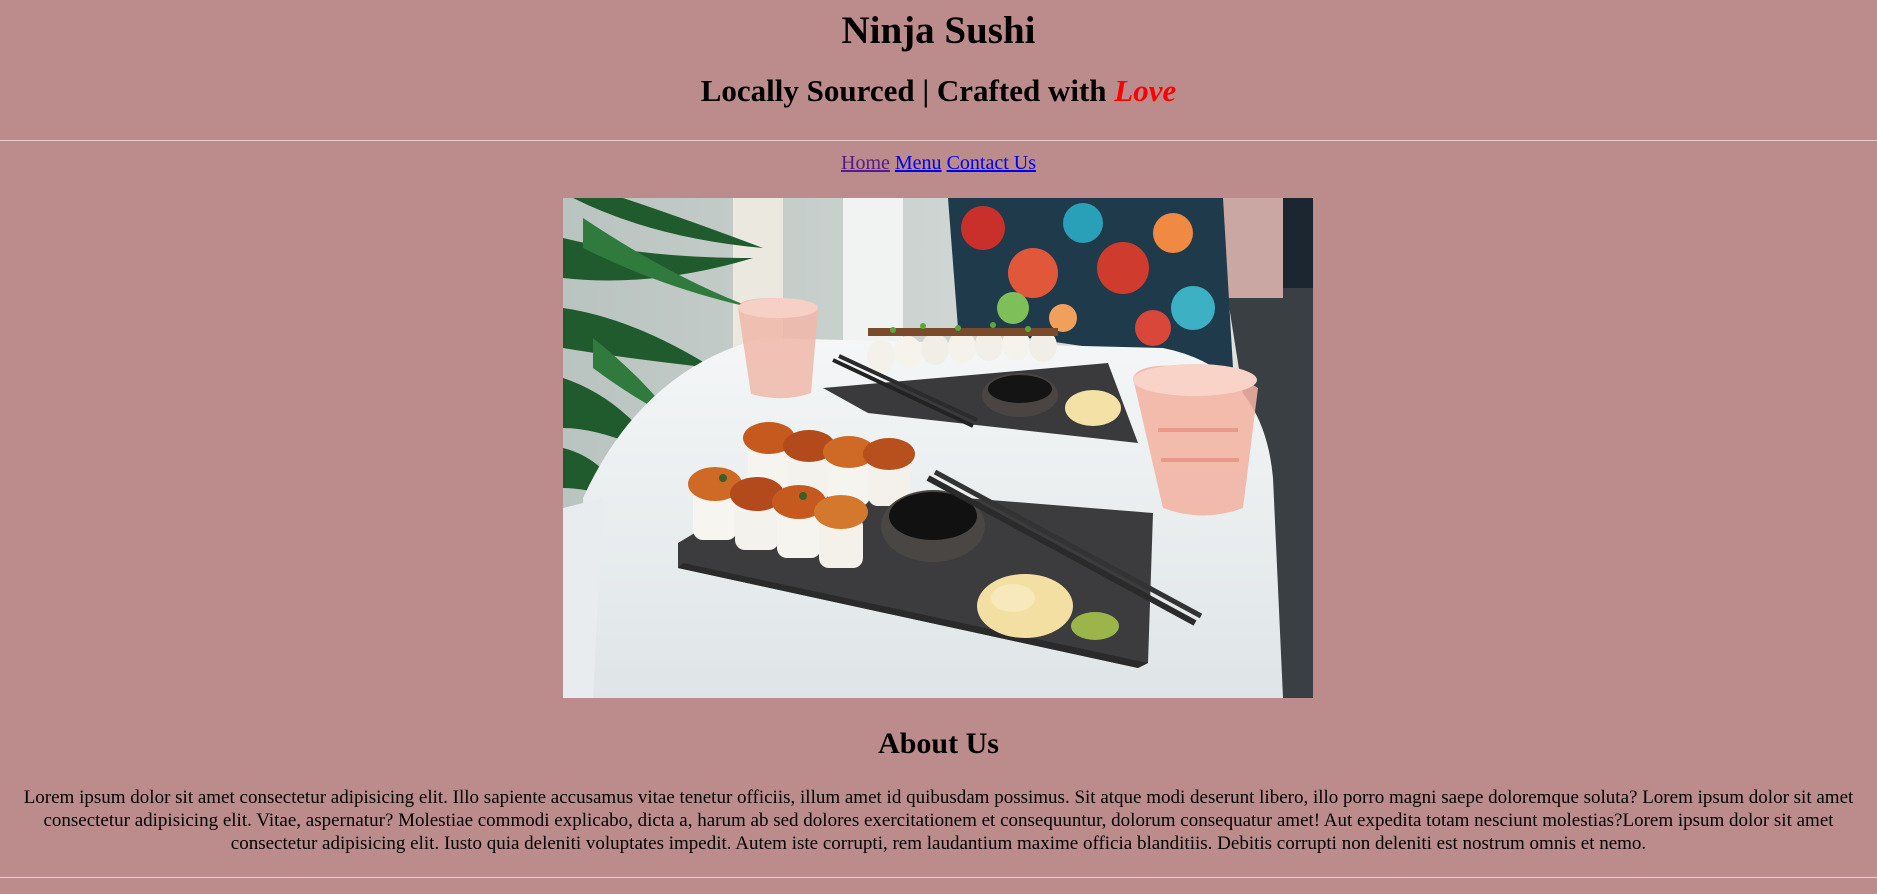 The image size is (1877, 894). What do you see at coordinates (938, 877) in the screenshot?
I see `bottom-divider` at bounding box center [938, 877].